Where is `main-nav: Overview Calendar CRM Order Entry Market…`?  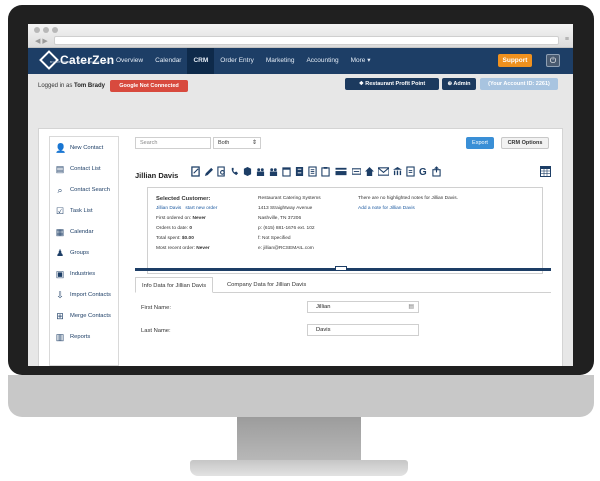
main-nav: Overview Calendar CRM Order Entry Market… is located at coordinates (243, 61).